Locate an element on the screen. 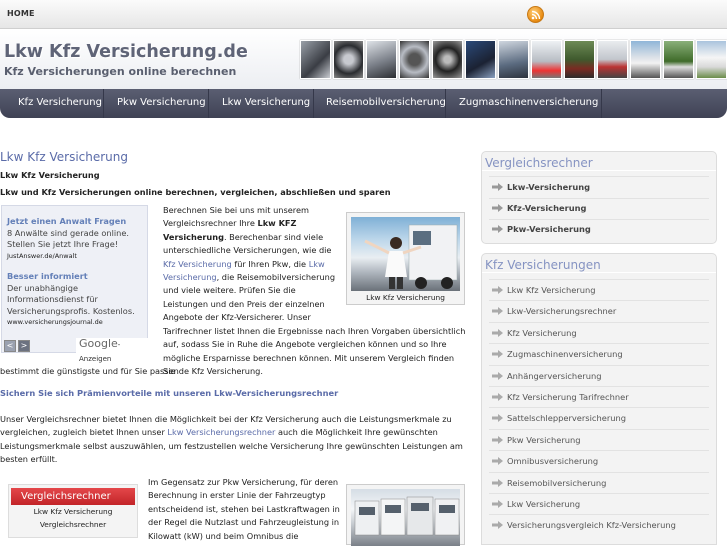  sidebar-item-kfz-versicherung: Kfz-Versicherung is located at coordinates (539, 208).